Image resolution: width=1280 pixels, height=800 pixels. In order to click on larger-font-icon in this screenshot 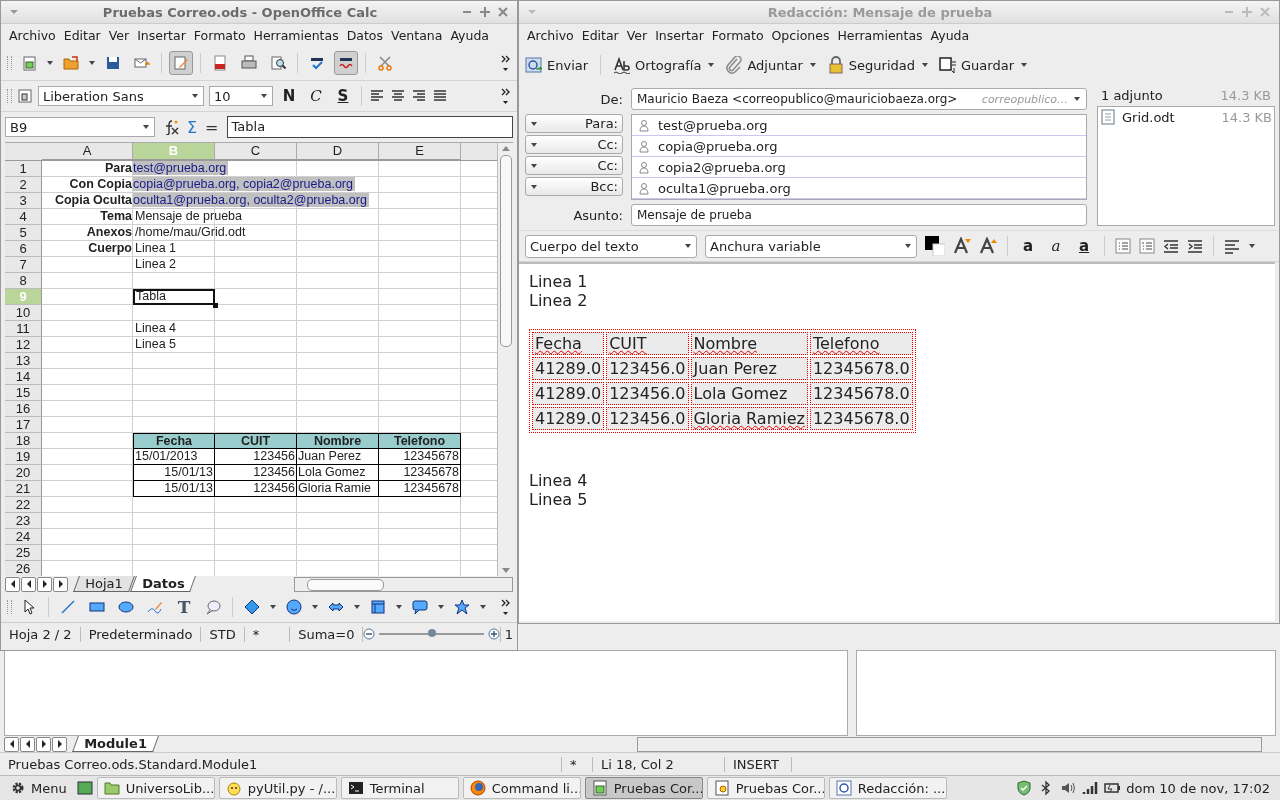, I will do `click(962, 246)`.